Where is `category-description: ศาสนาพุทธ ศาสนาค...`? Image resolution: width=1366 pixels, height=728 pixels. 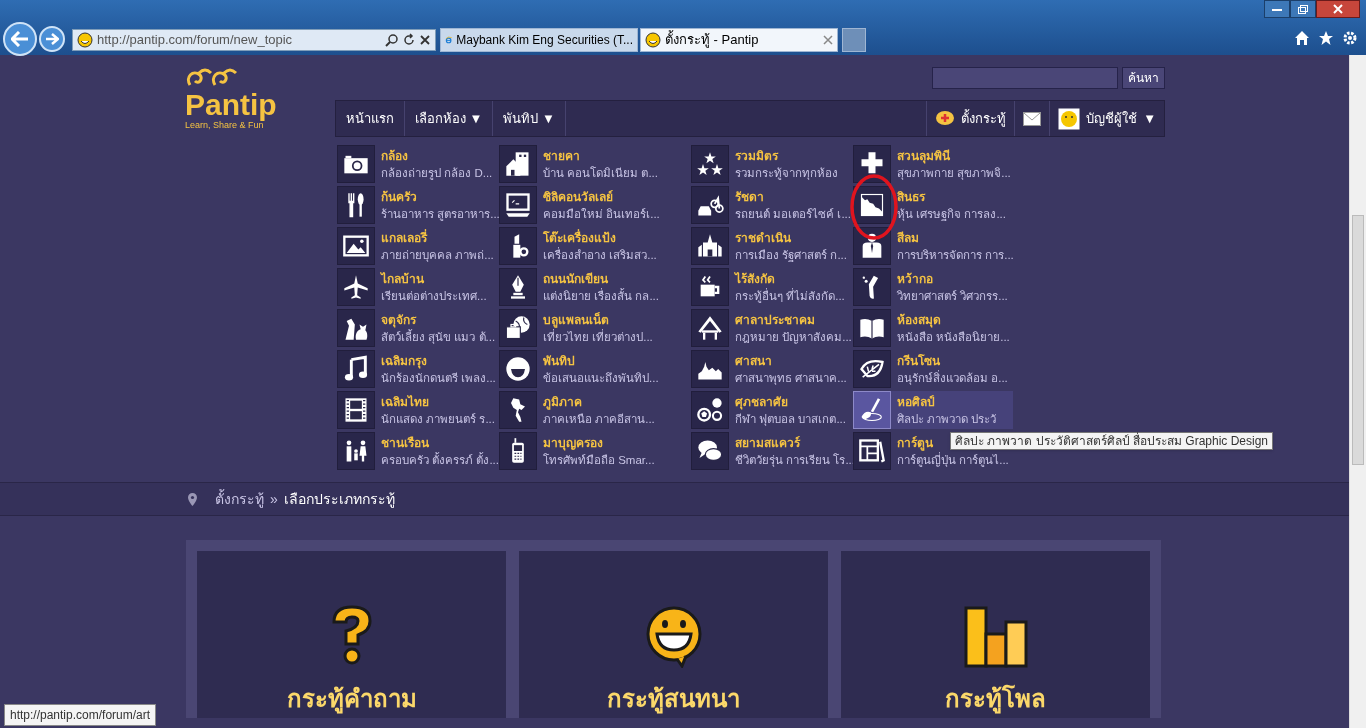
category-description: ศาสนาพุทธ ศาสนาค... is located at coordinates (791, 378).